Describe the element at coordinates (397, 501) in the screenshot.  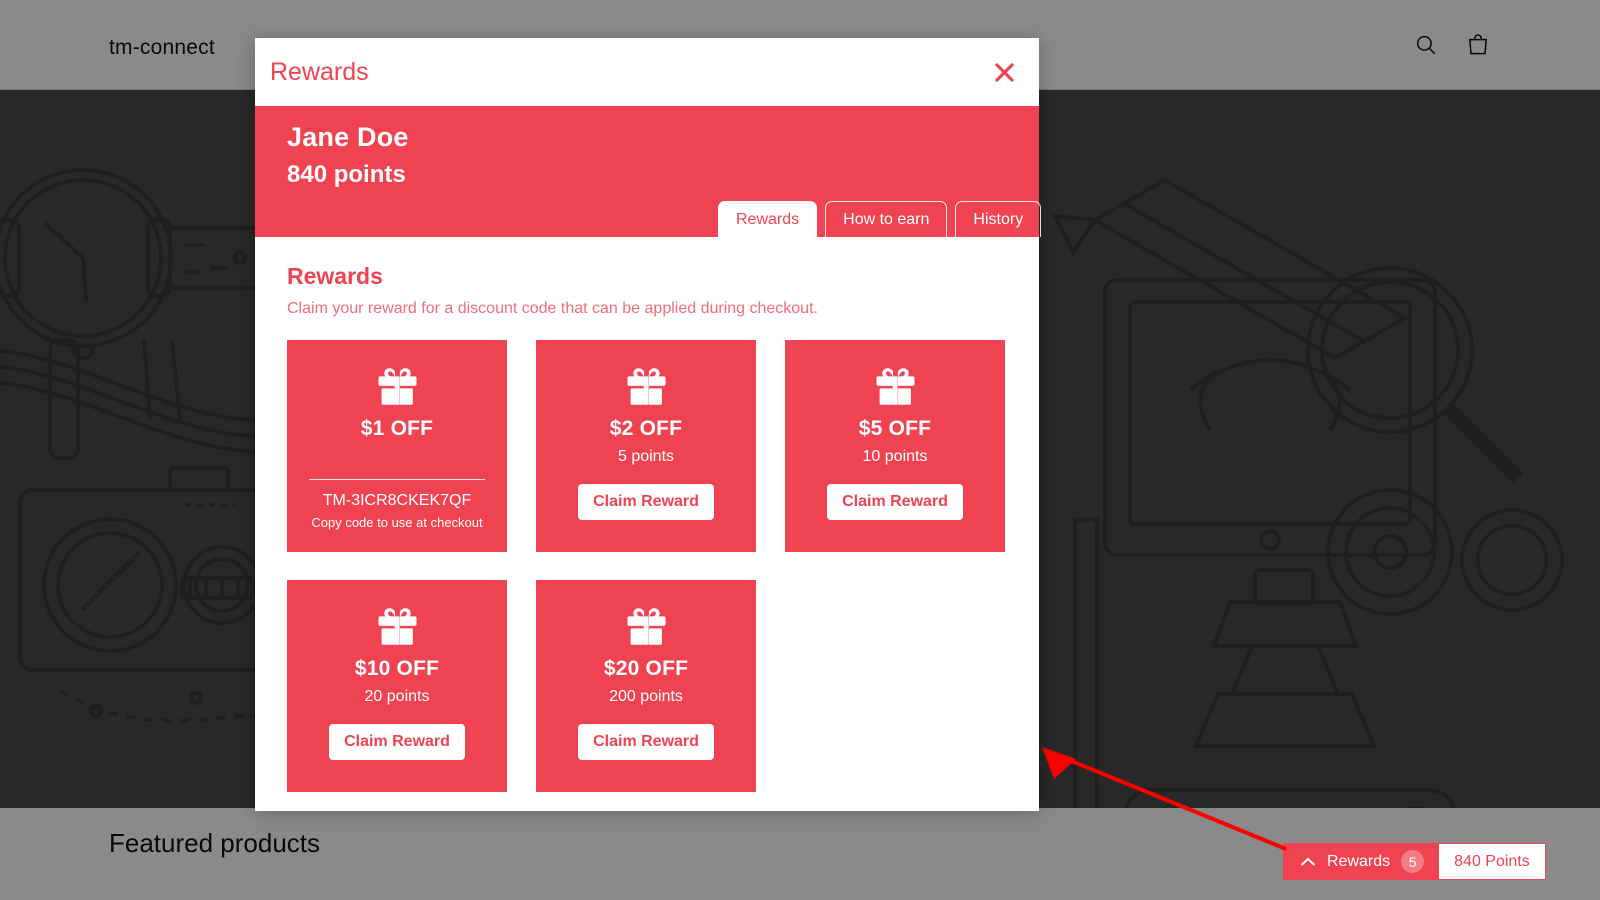
I see `reward-code: TM-3ICR8CKEK7QF` at that location.